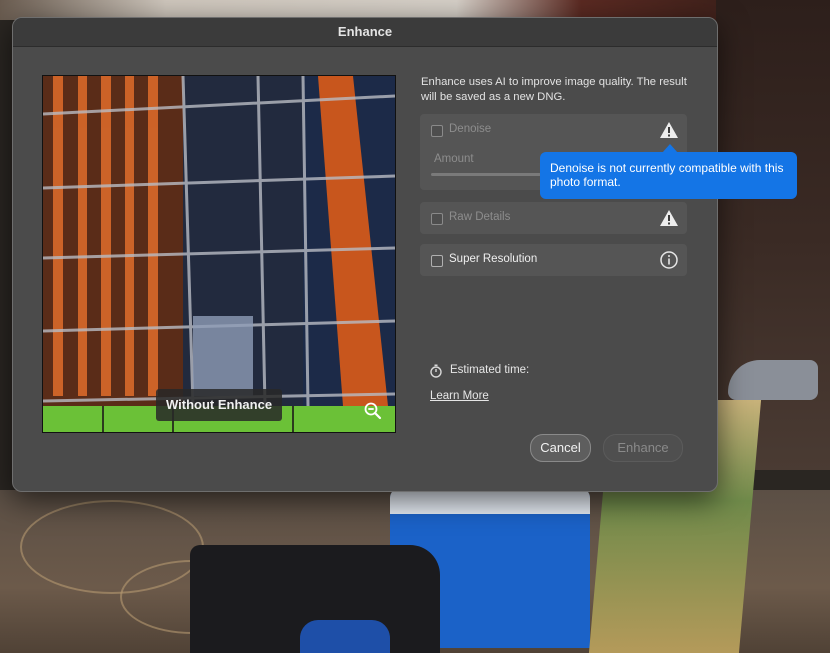 The height and width of the screenshot is (653, 830). I want to click on estimated-time-label: Estimated time:, so click(490, 370).